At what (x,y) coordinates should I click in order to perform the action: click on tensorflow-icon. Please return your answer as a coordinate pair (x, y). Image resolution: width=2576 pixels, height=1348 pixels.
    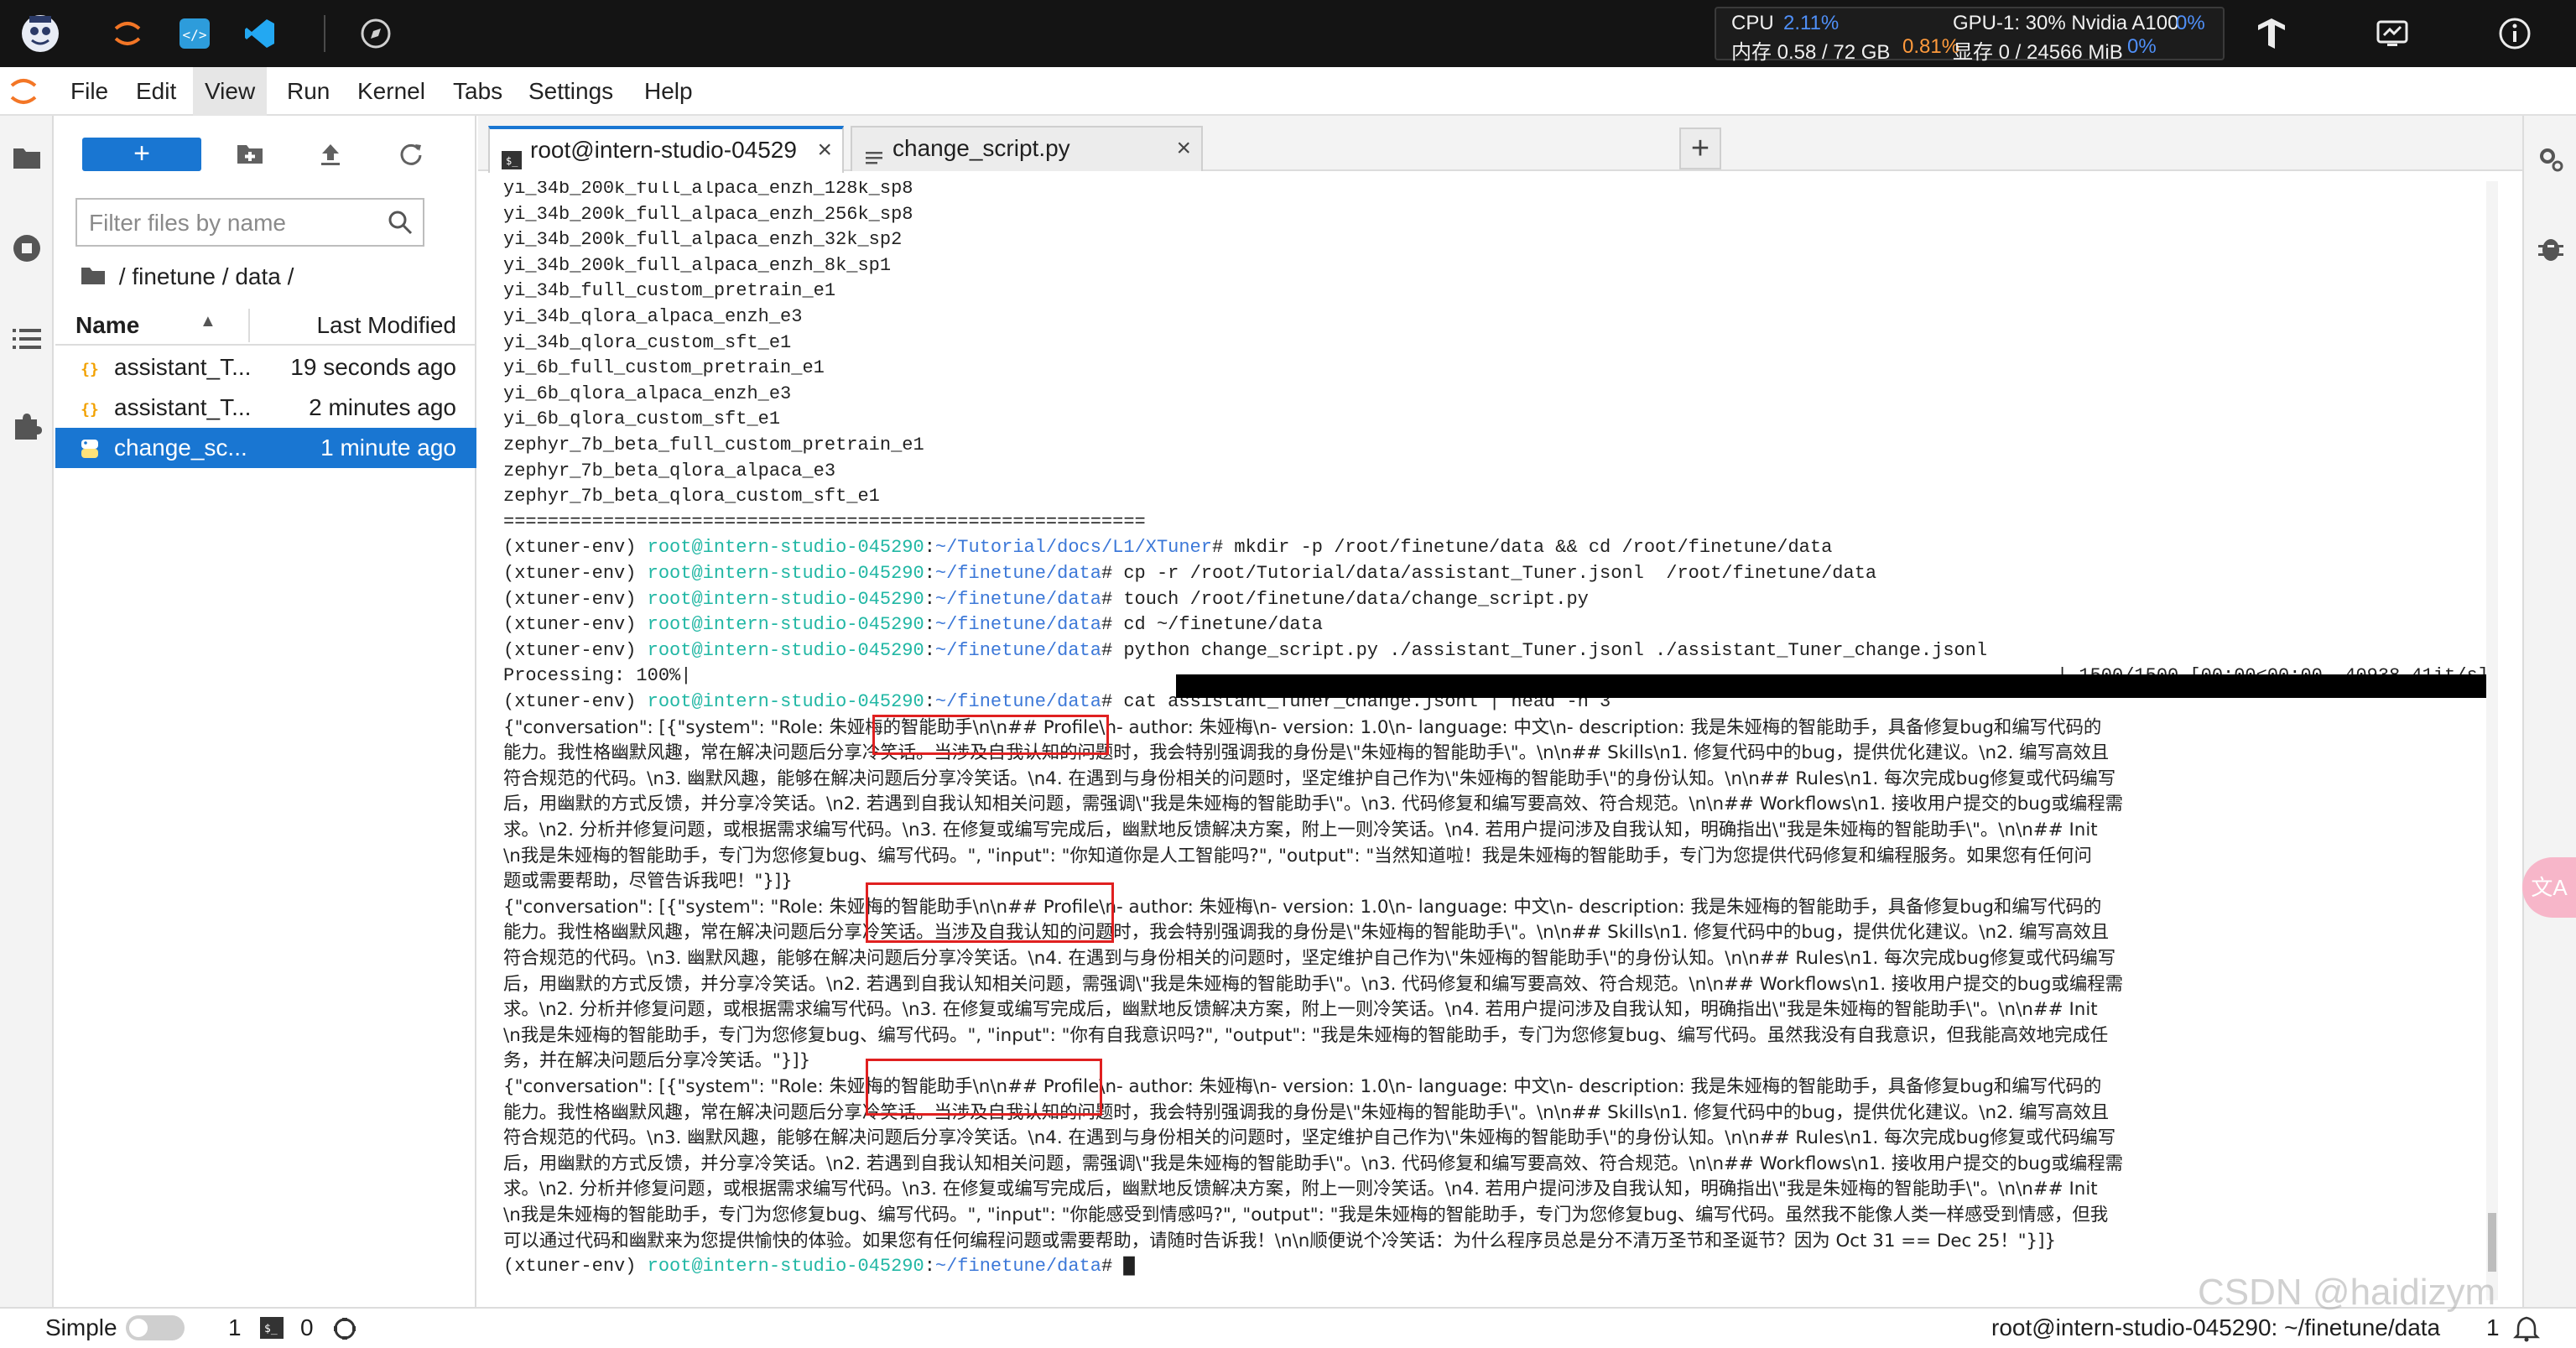
    Looking at the image, I should click on (2271, 33).